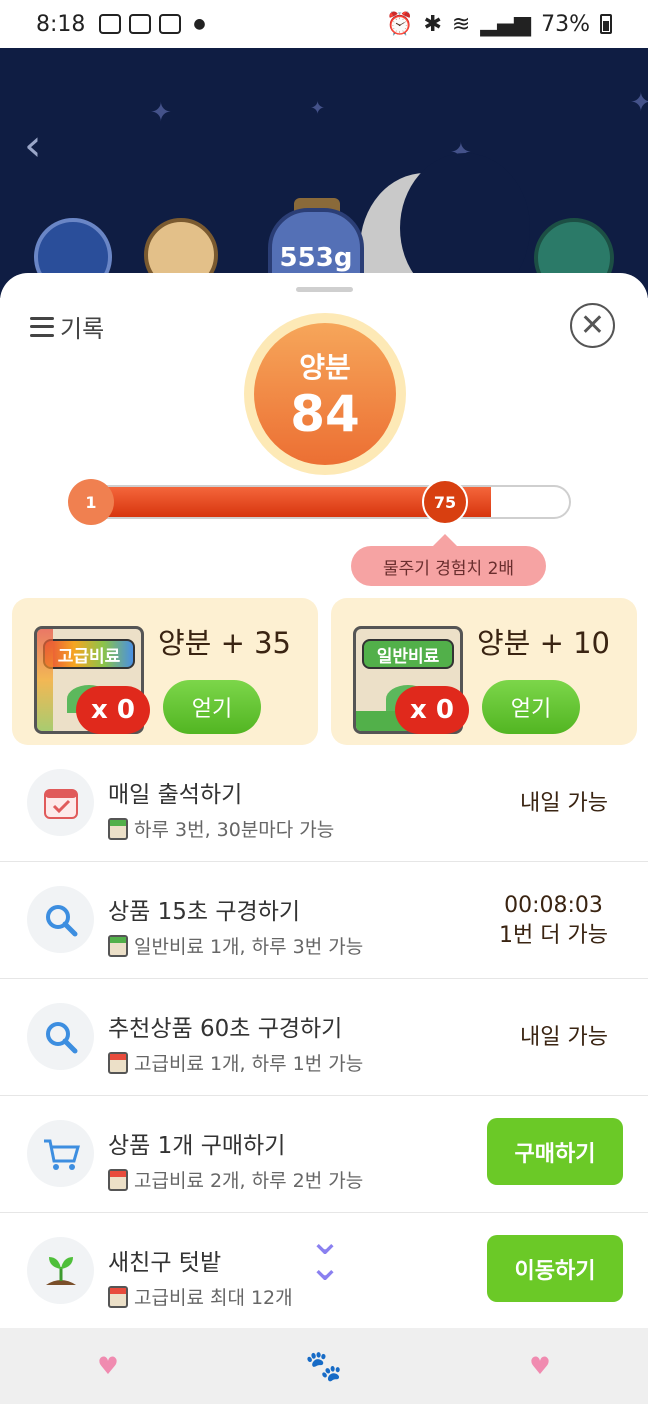 The image size is (648, 1404). What do you see at coordinates (170, 24) in the screenshot?
I see `instagram-icon` at bounding box center [170, 24].